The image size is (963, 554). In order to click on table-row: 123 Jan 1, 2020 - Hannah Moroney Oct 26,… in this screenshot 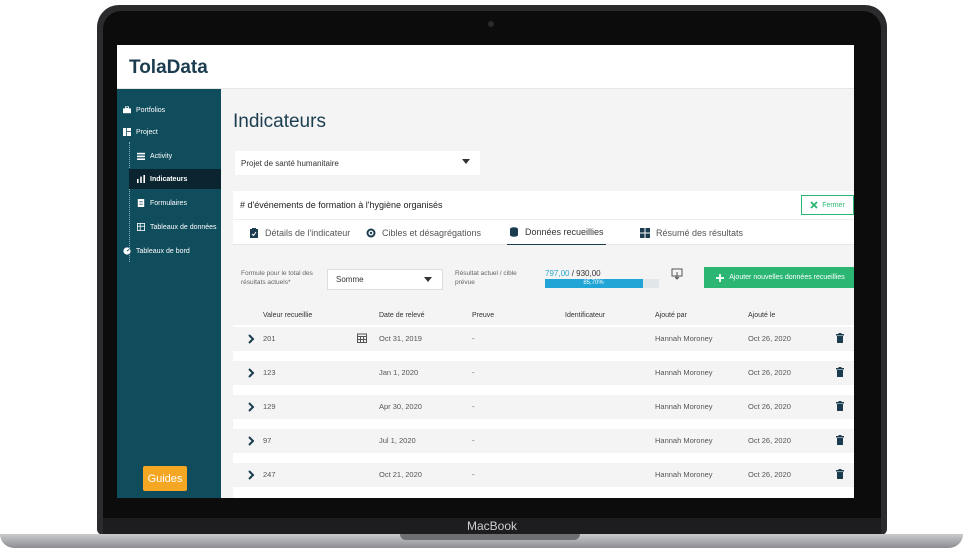, I will do `click(543, 373)`.